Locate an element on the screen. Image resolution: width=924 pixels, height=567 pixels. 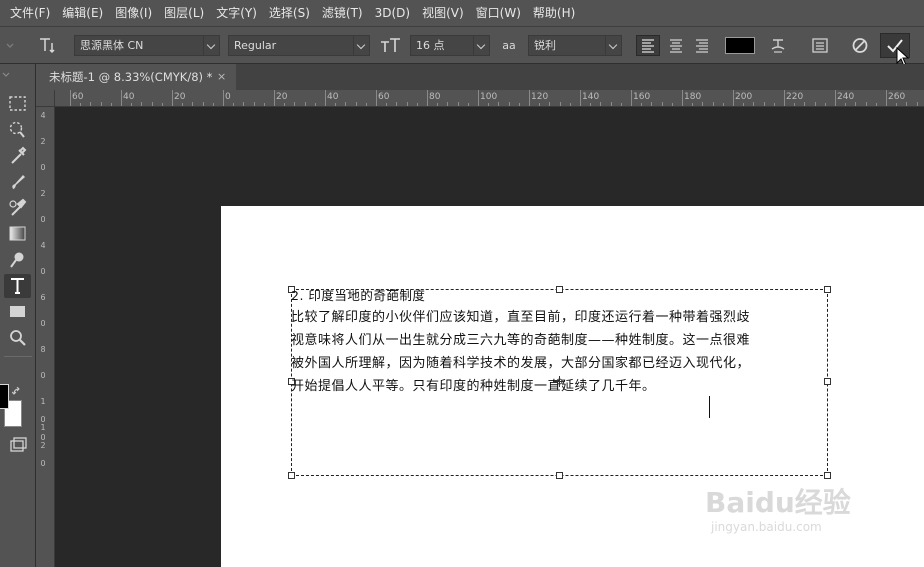
eyedropper-tool-icon is located at coordinates (17, 156).